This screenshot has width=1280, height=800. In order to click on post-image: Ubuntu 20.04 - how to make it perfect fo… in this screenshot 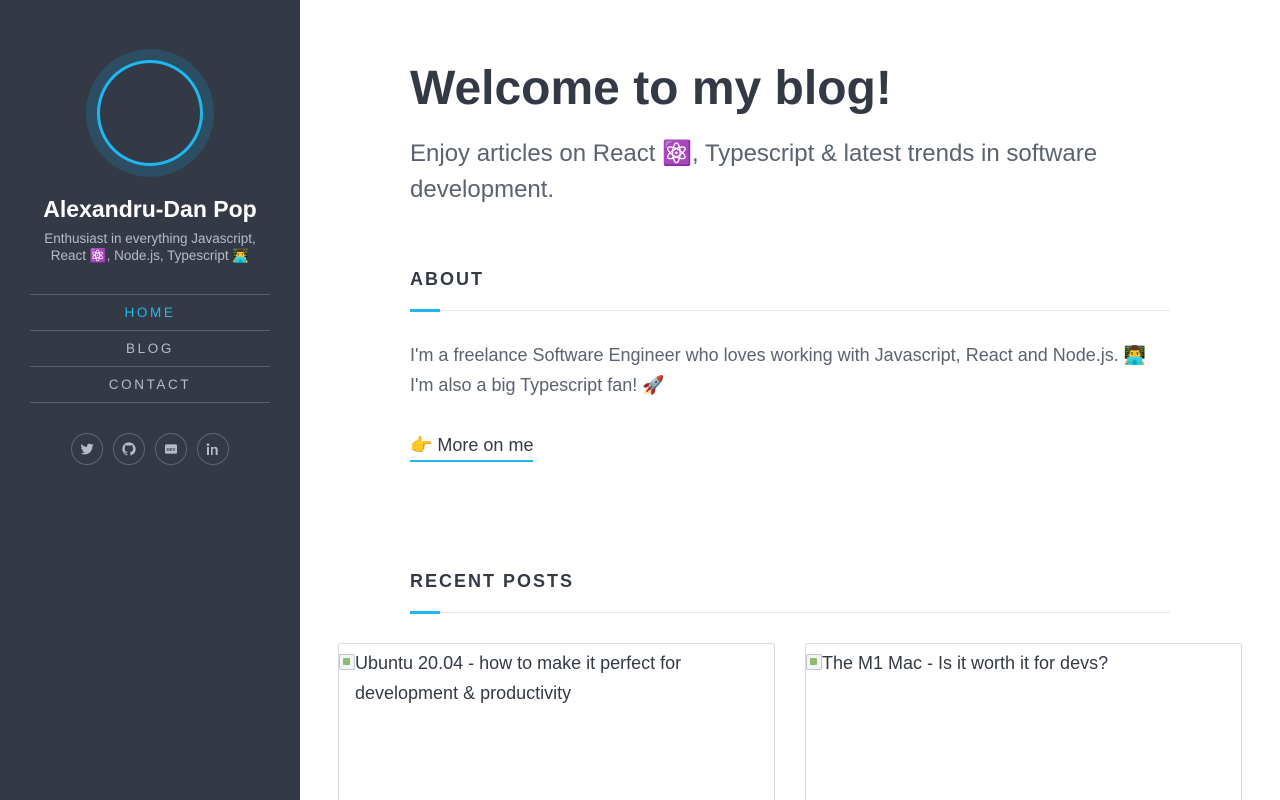, I will do `click(556, 676)`.